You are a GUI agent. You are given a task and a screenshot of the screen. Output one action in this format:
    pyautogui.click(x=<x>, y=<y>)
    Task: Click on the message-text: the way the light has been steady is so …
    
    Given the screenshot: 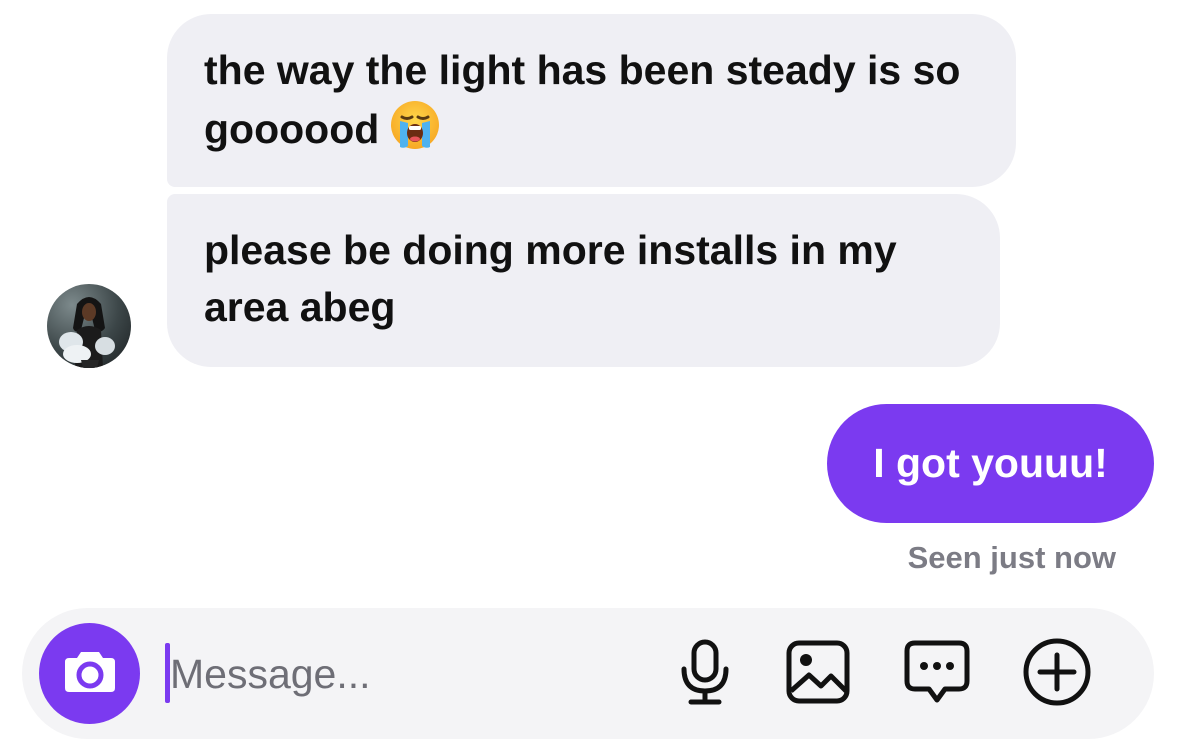 What is the action you would take?
    pyautogui.click(x=582, y=99)
    